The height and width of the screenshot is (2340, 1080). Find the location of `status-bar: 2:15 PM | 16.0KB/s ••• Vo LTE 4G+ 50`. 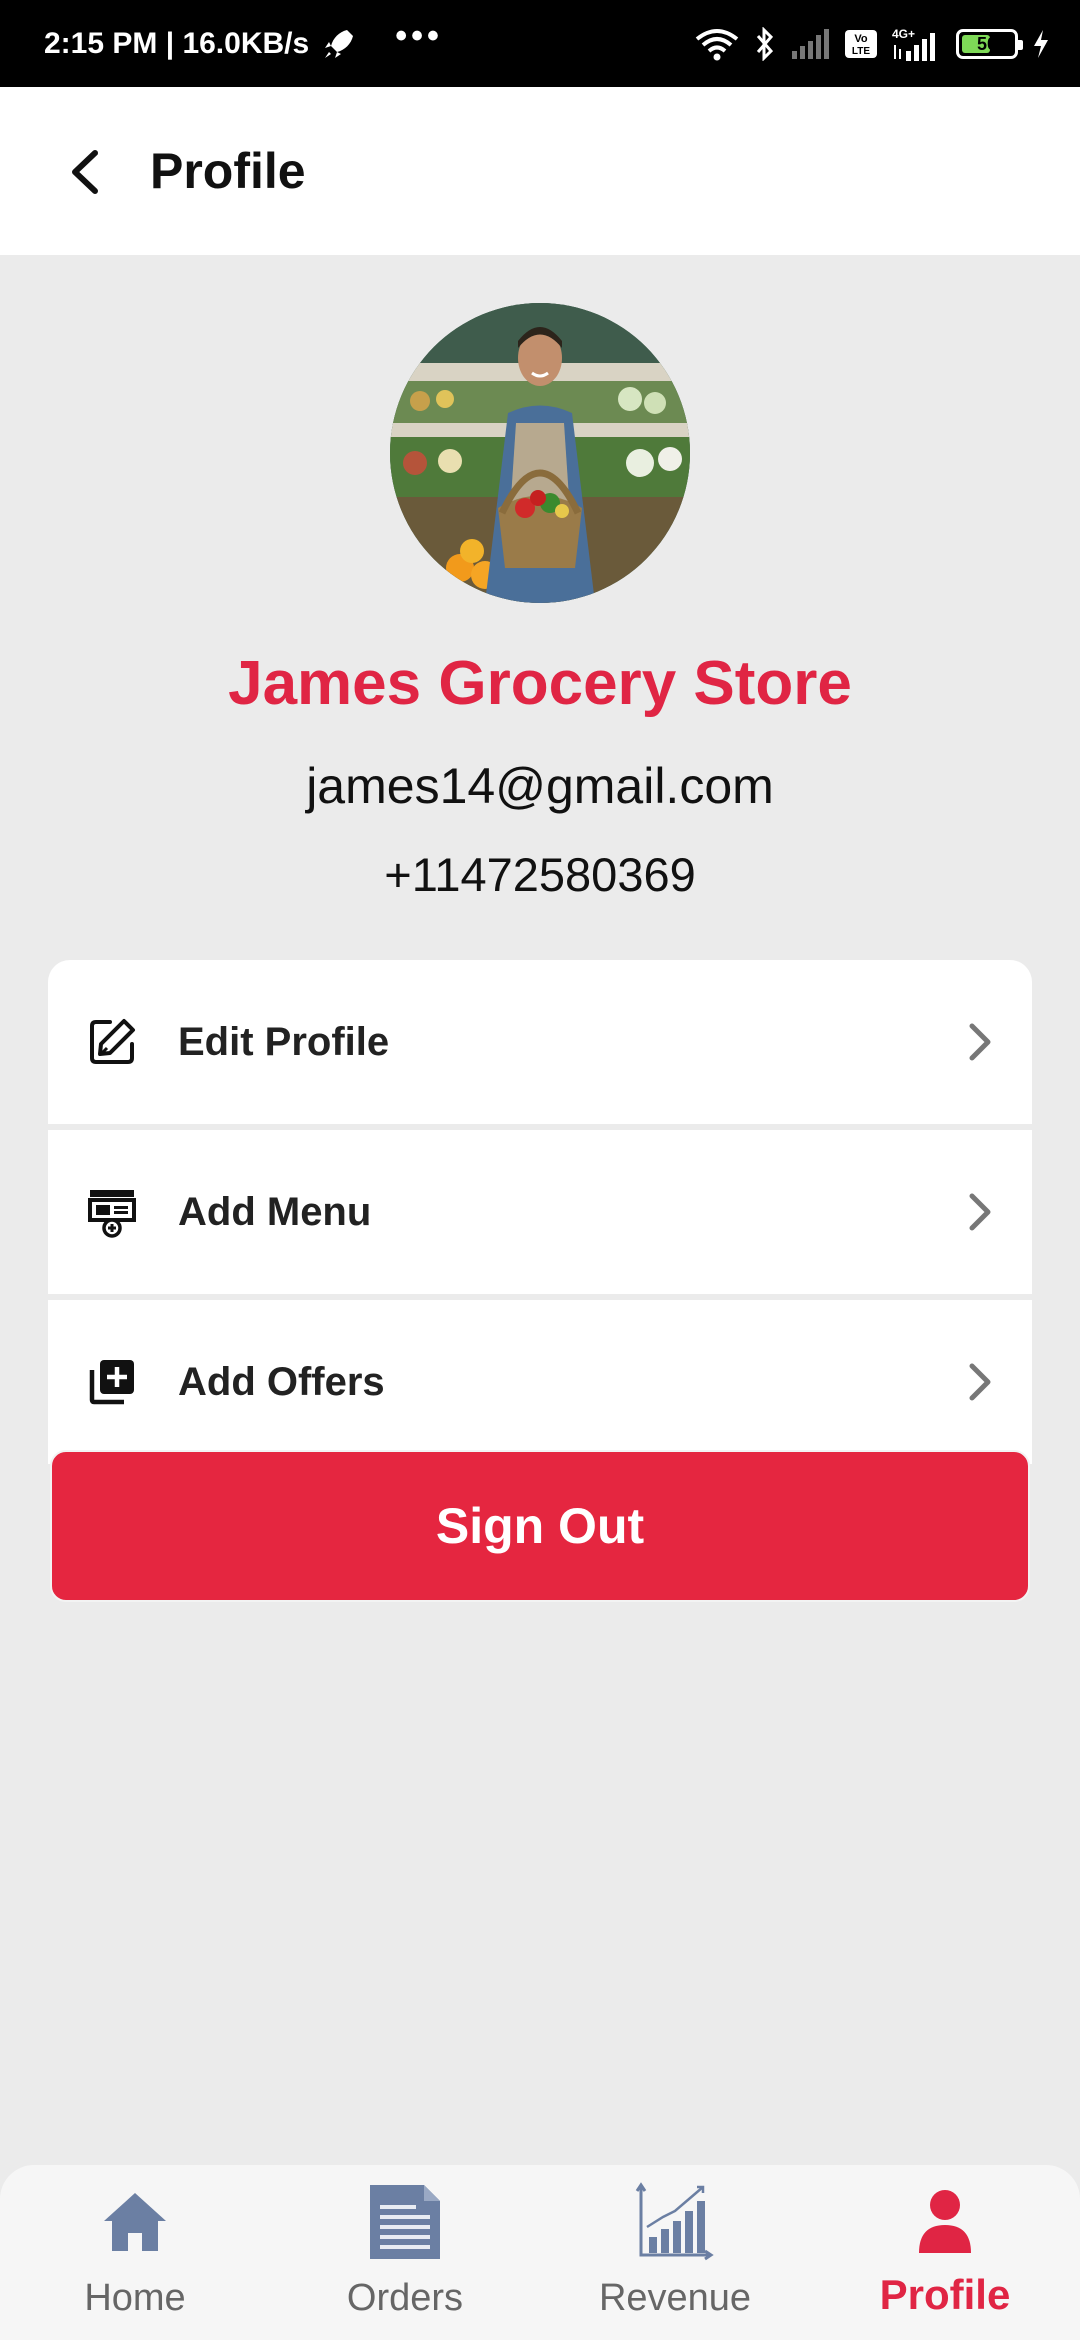

status-bar: 2:15 PM | 16.0KB/s ••• Vo LTE 4G+ 50 is located at coordinates (540, 43).